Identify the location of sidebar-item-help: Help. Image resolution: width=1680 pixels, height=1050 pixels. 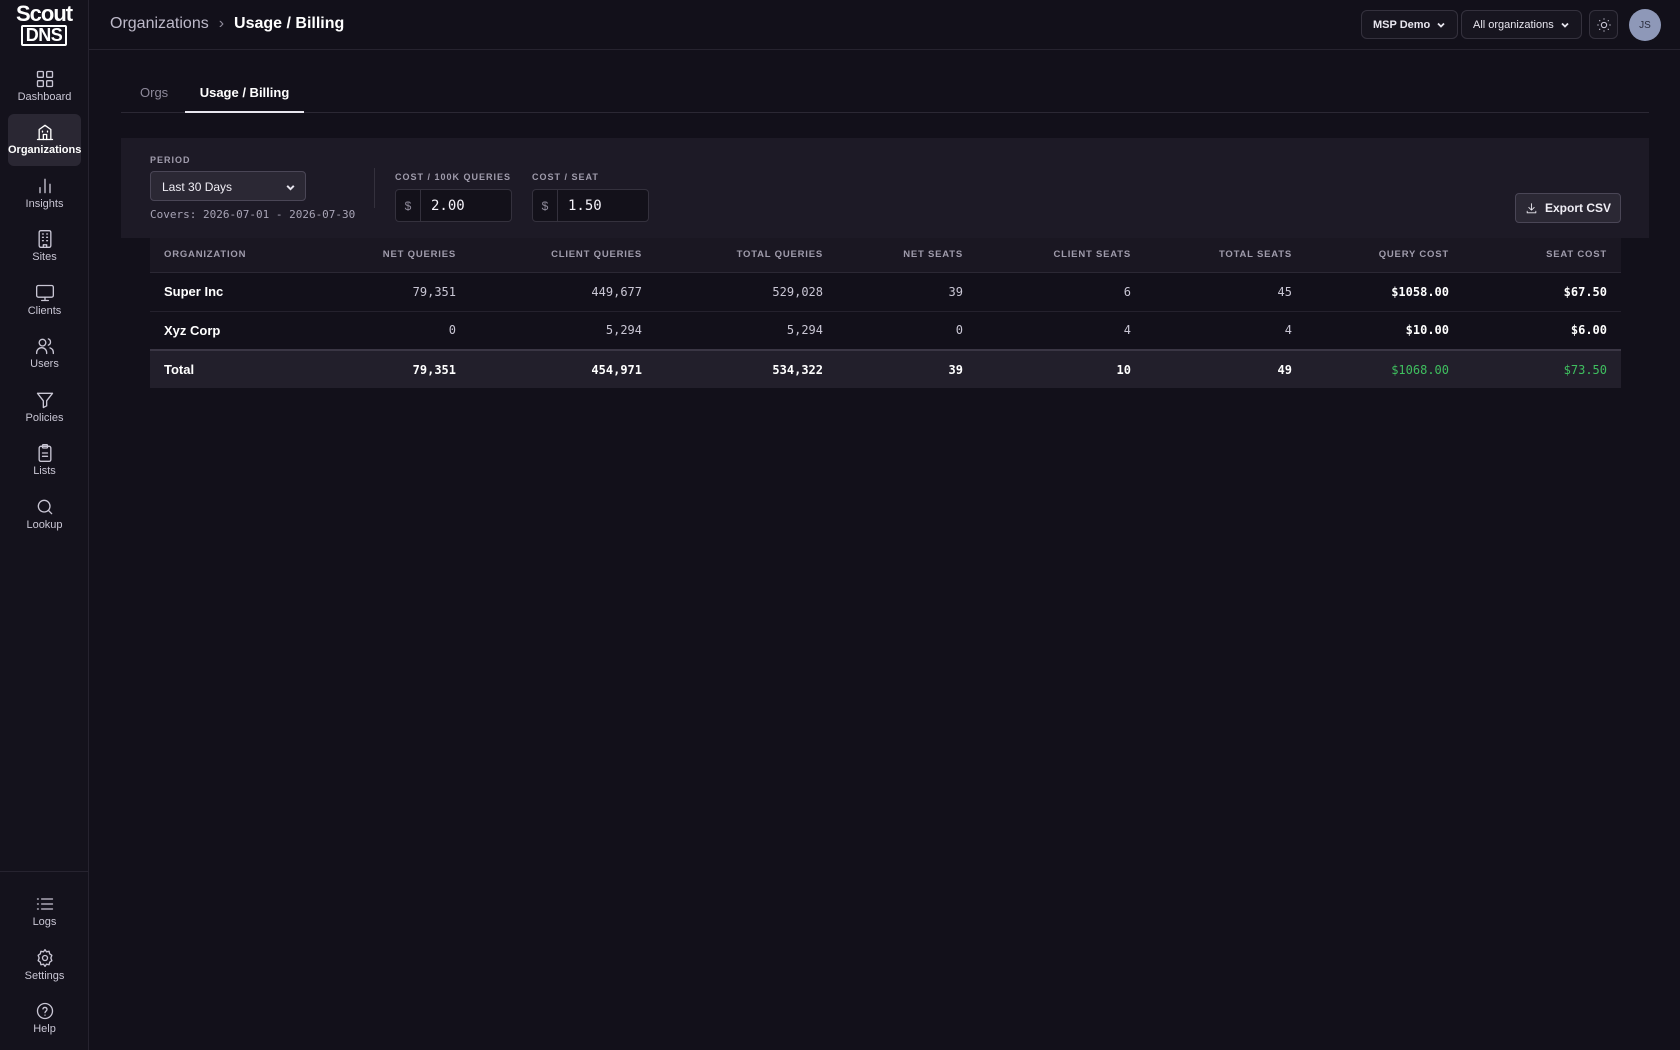
(44, 1019).